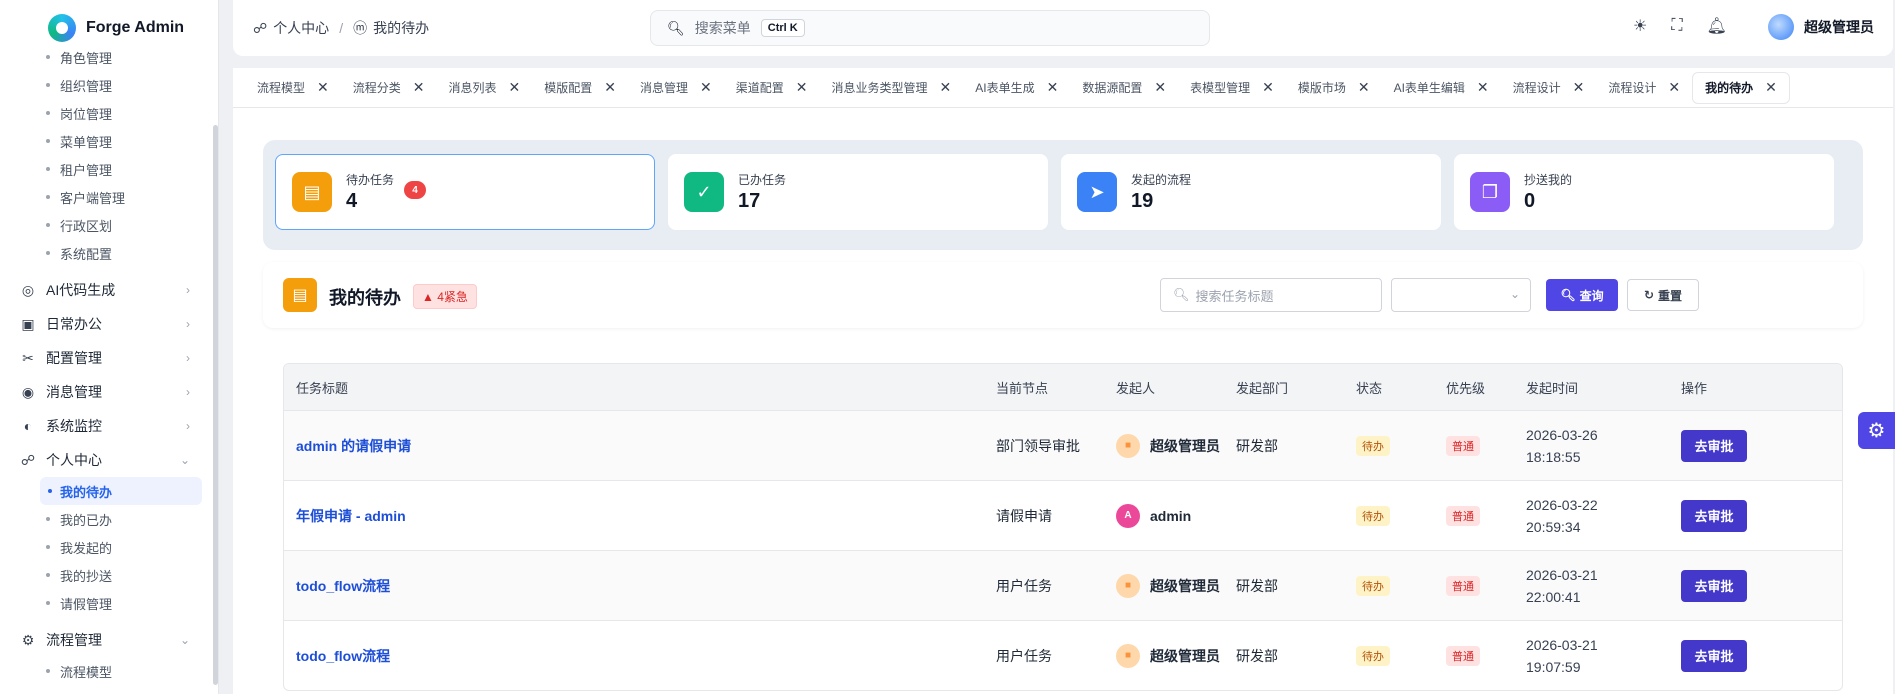 This screenshot has height=694, width=1895. I want to click on sidebar-subitem-label: 菜单管理, so click(86, 142).